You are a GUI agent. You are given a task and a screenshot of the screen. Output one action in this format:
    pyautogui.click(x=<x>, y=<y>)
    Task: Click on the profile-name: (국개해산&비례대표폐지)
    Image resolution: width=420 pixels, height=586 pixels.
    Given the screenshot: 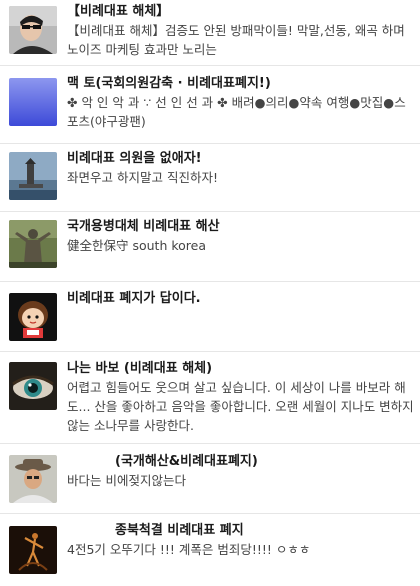 What is the action you would take?
    pyautogui.click(x=240, y=462)
    